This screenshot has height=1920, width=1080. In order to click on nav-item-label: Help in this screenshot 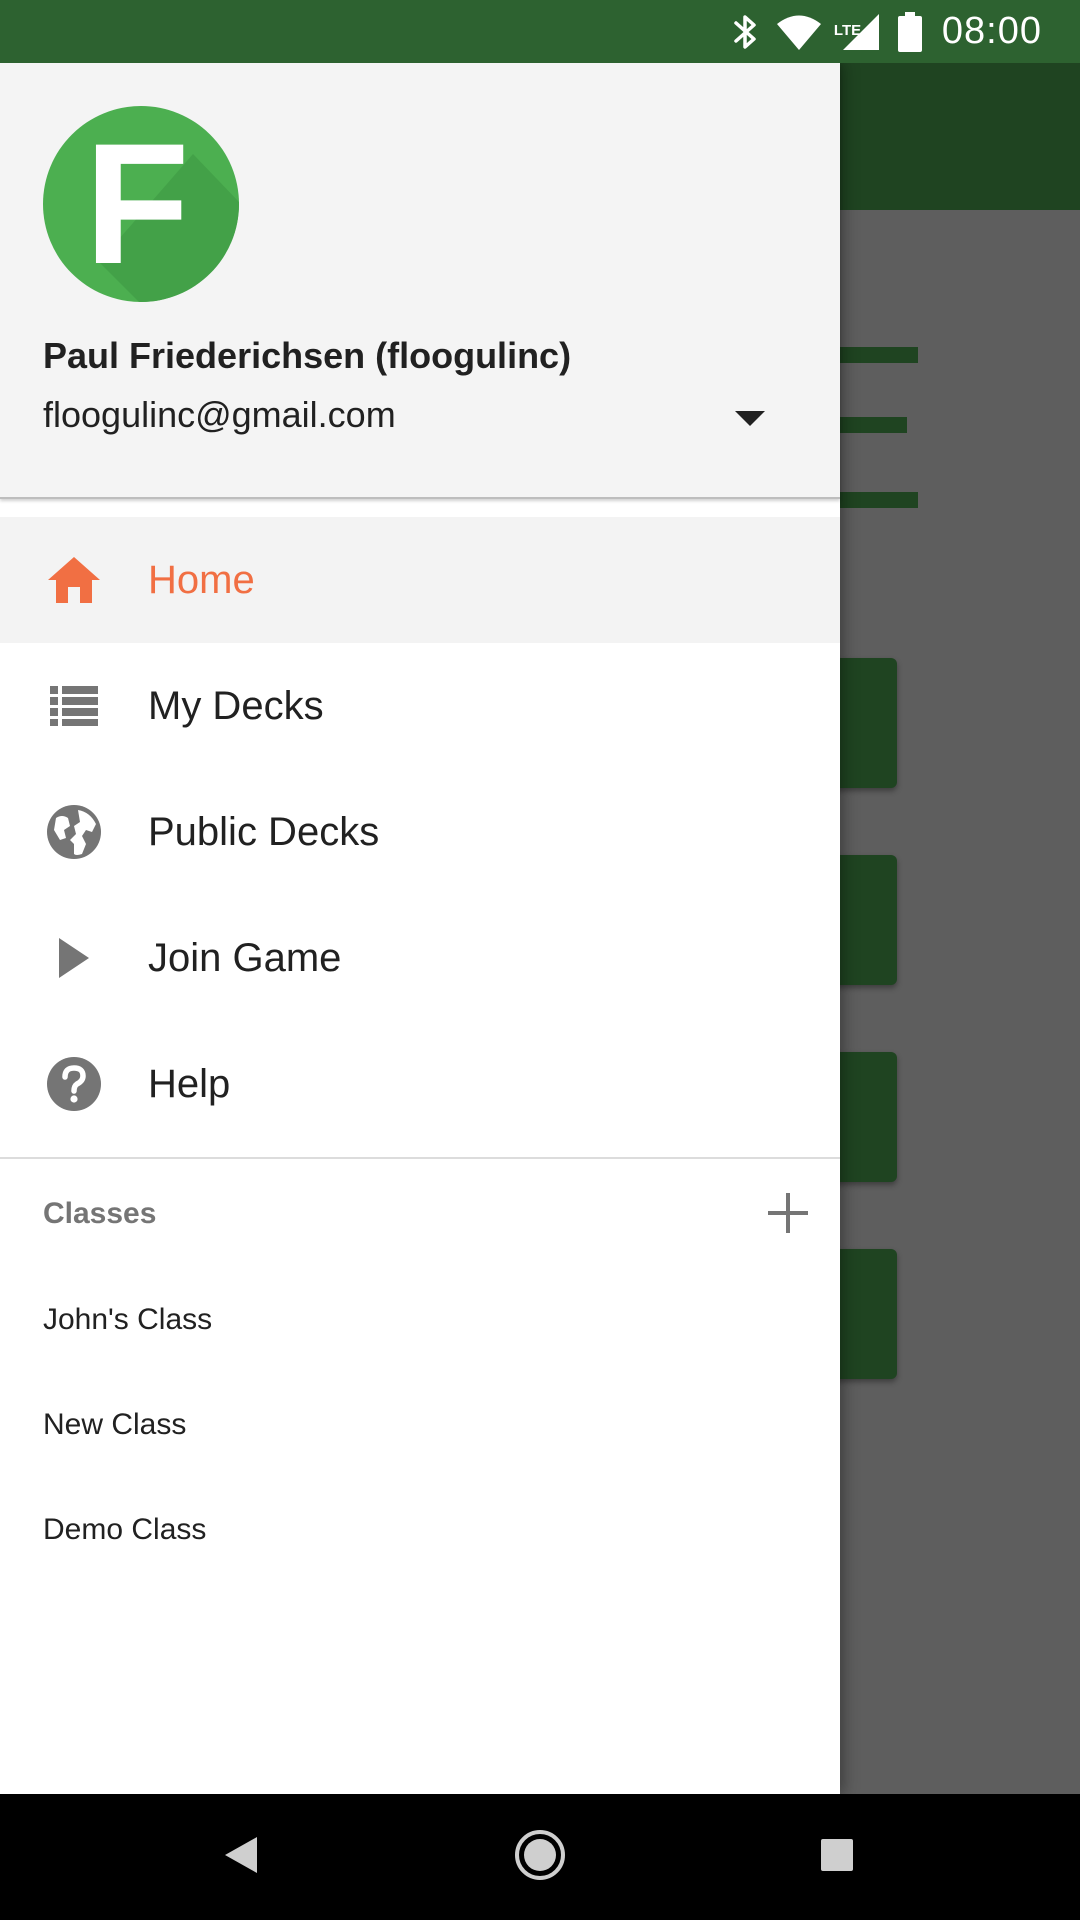, I will do `click(189, 1083)`.